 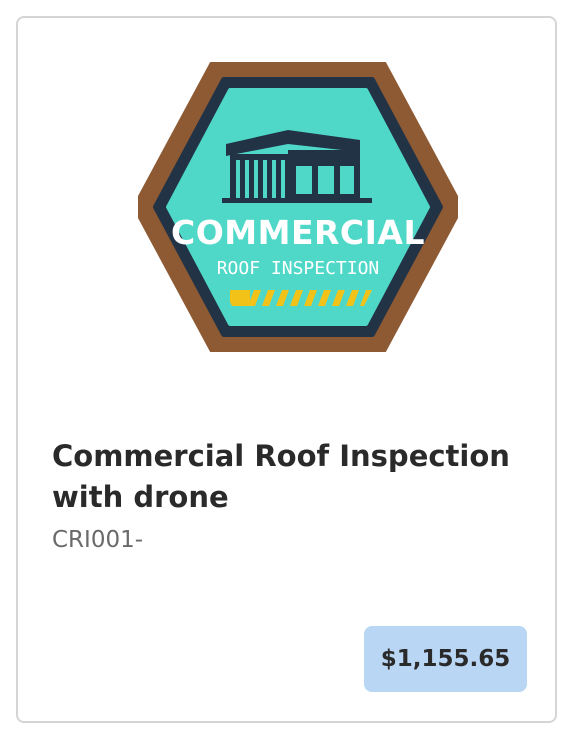 What do you see at coordinates (298, 232) in the screenshot?
I see `badge-title: COMMERCIAL` at bounding box center [298, 232].